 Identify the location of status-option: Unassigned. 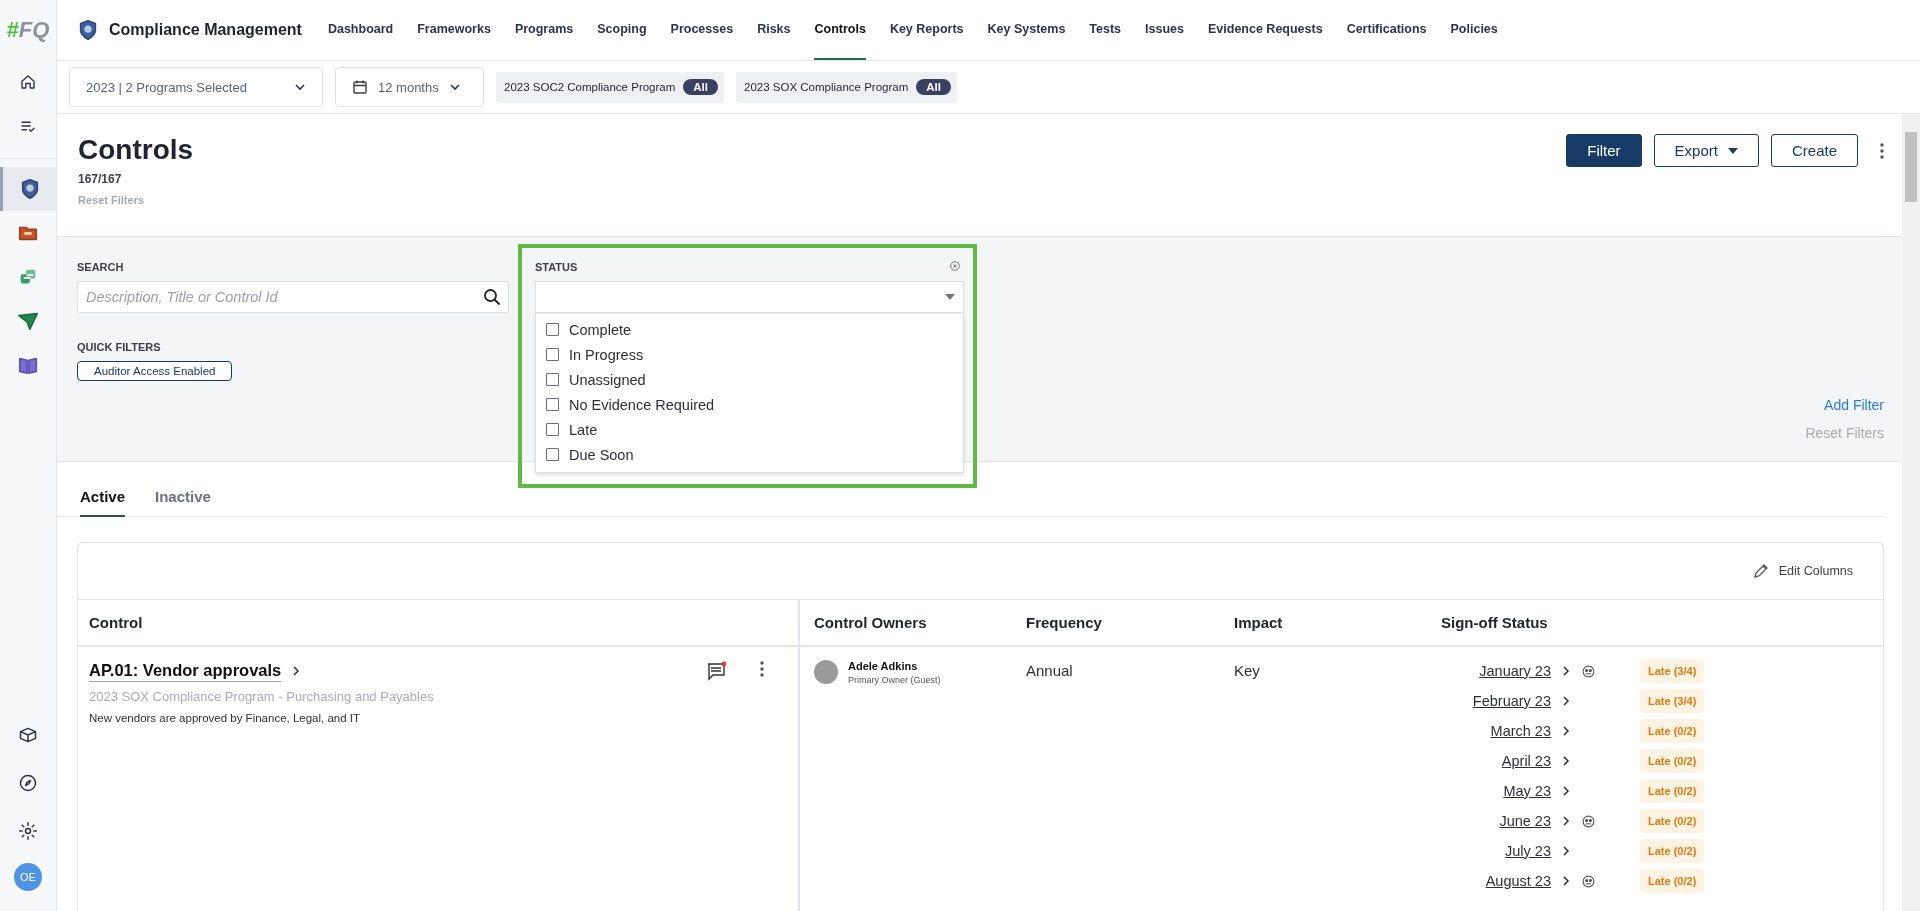
(749, 379).